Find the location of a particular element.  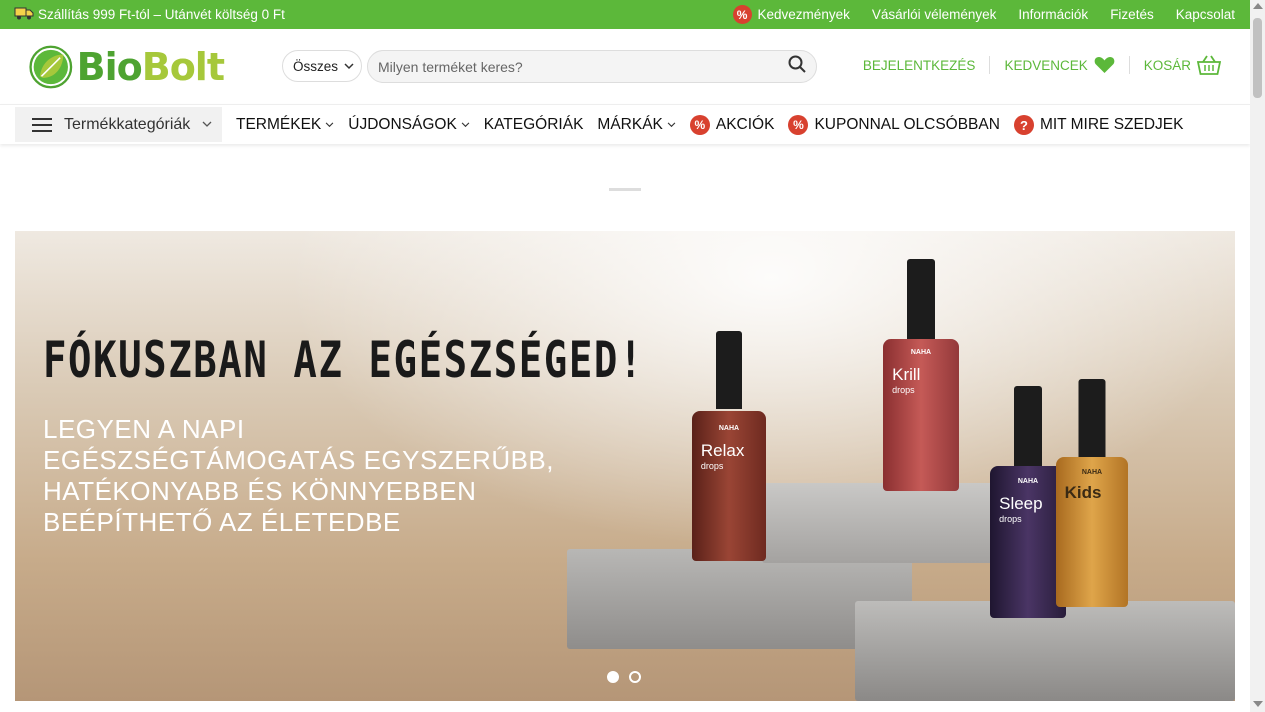

bottle-label: Kids is located at coordinates (1092, 493).